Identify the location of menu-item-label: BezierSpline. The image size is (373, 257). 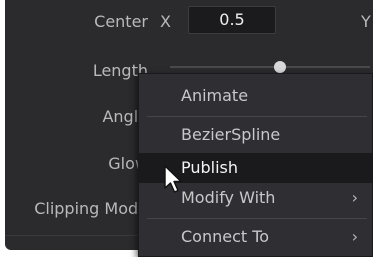
(231, 134).